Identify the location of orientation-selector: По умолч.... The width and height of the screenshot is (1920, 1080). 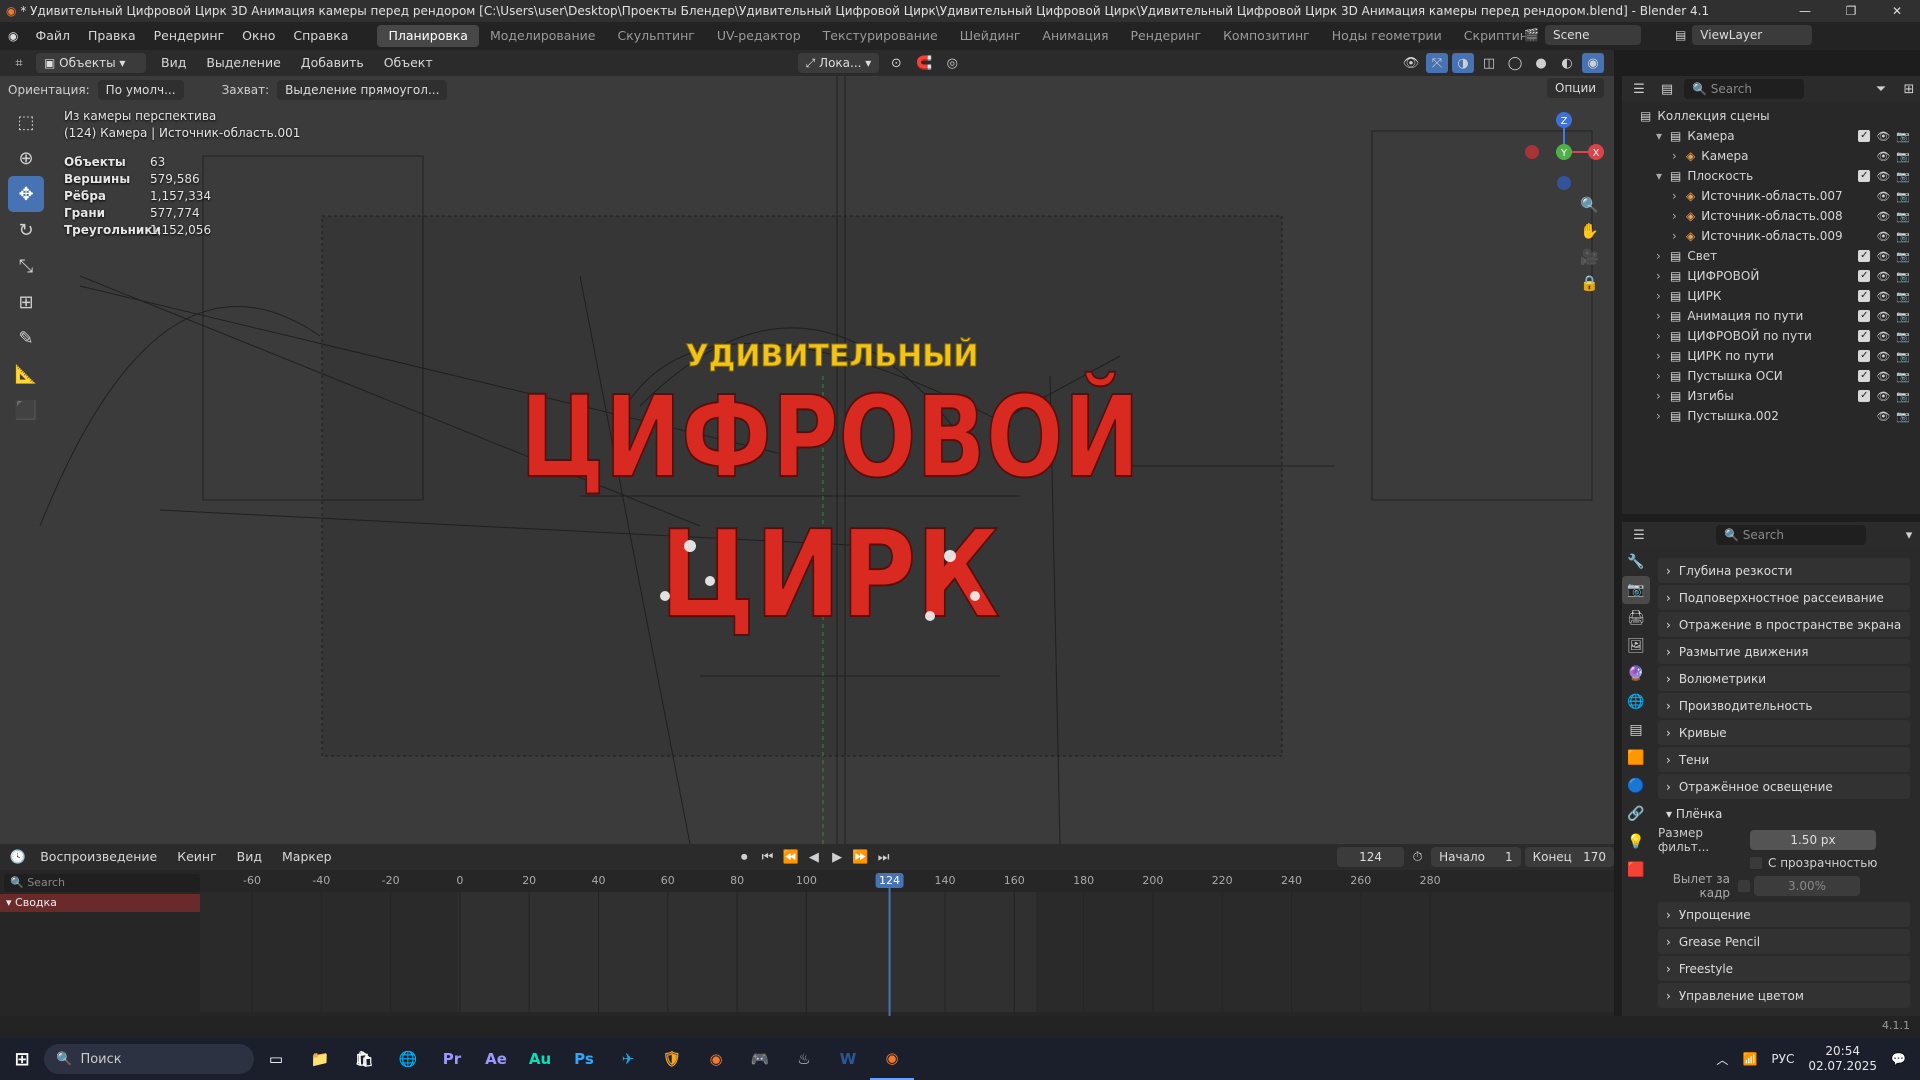
(140, 90).